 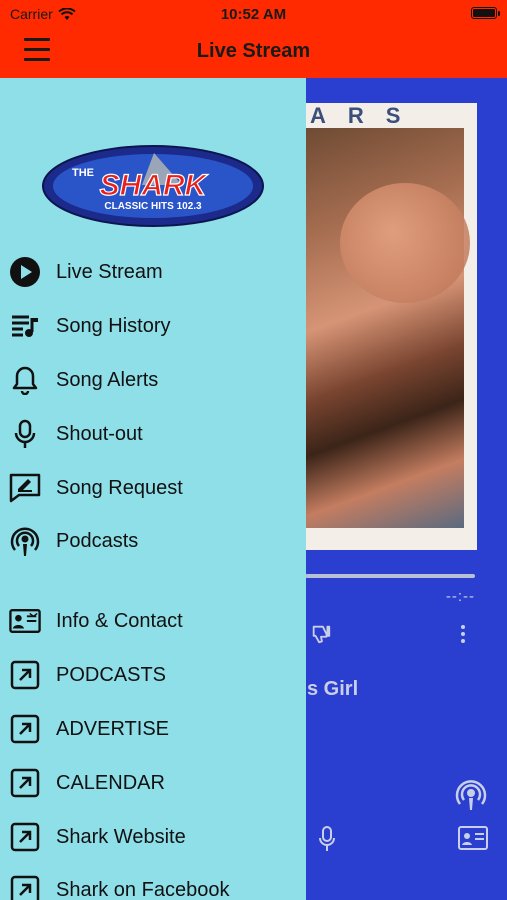 What do you see at coordinates (405, 243) in the screenshot?
I see `album-photo-detail` at bounding box center [405, 243].